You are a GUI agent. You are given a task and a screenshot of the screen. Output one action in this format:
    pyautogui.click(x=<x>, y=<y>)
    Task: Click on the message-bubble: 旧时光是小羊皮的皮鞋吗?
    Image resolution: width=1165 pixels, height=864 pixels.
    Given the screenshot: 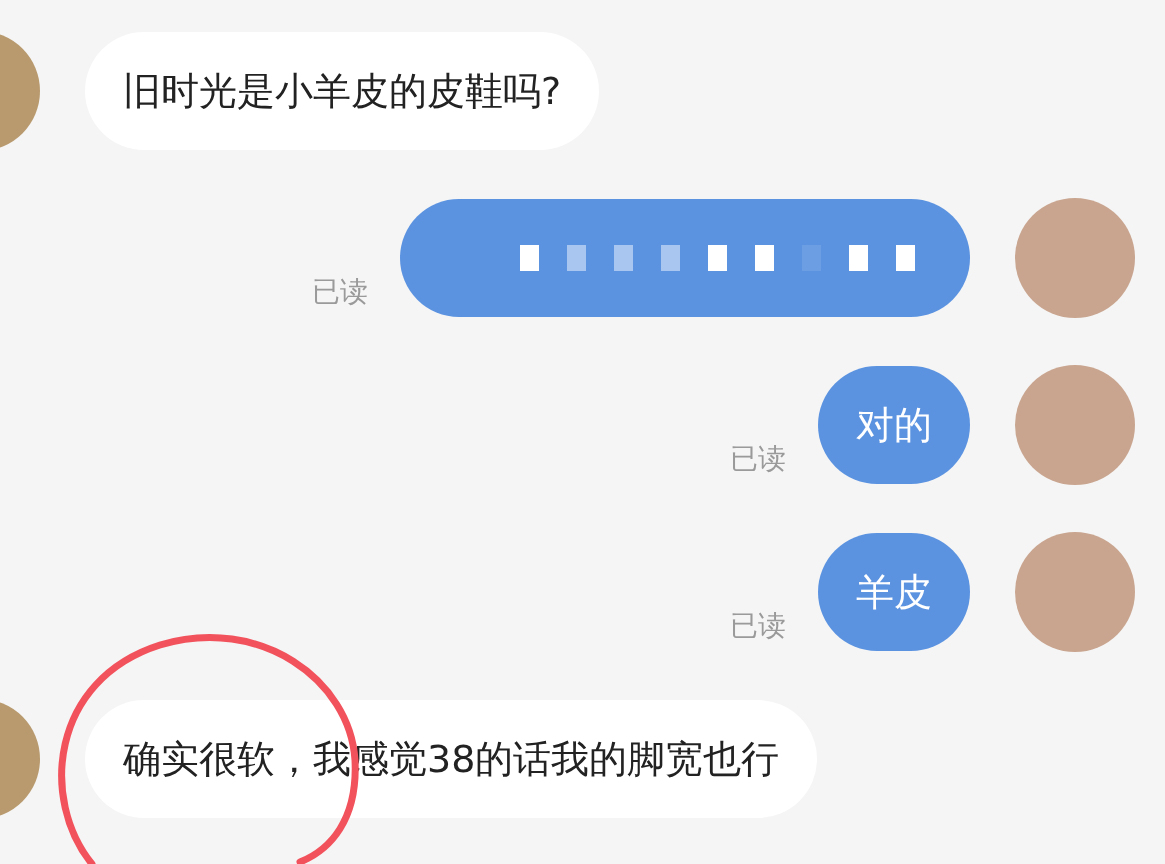 What is the action you would take?
    pyautogui.click(x=342, y=91)
    